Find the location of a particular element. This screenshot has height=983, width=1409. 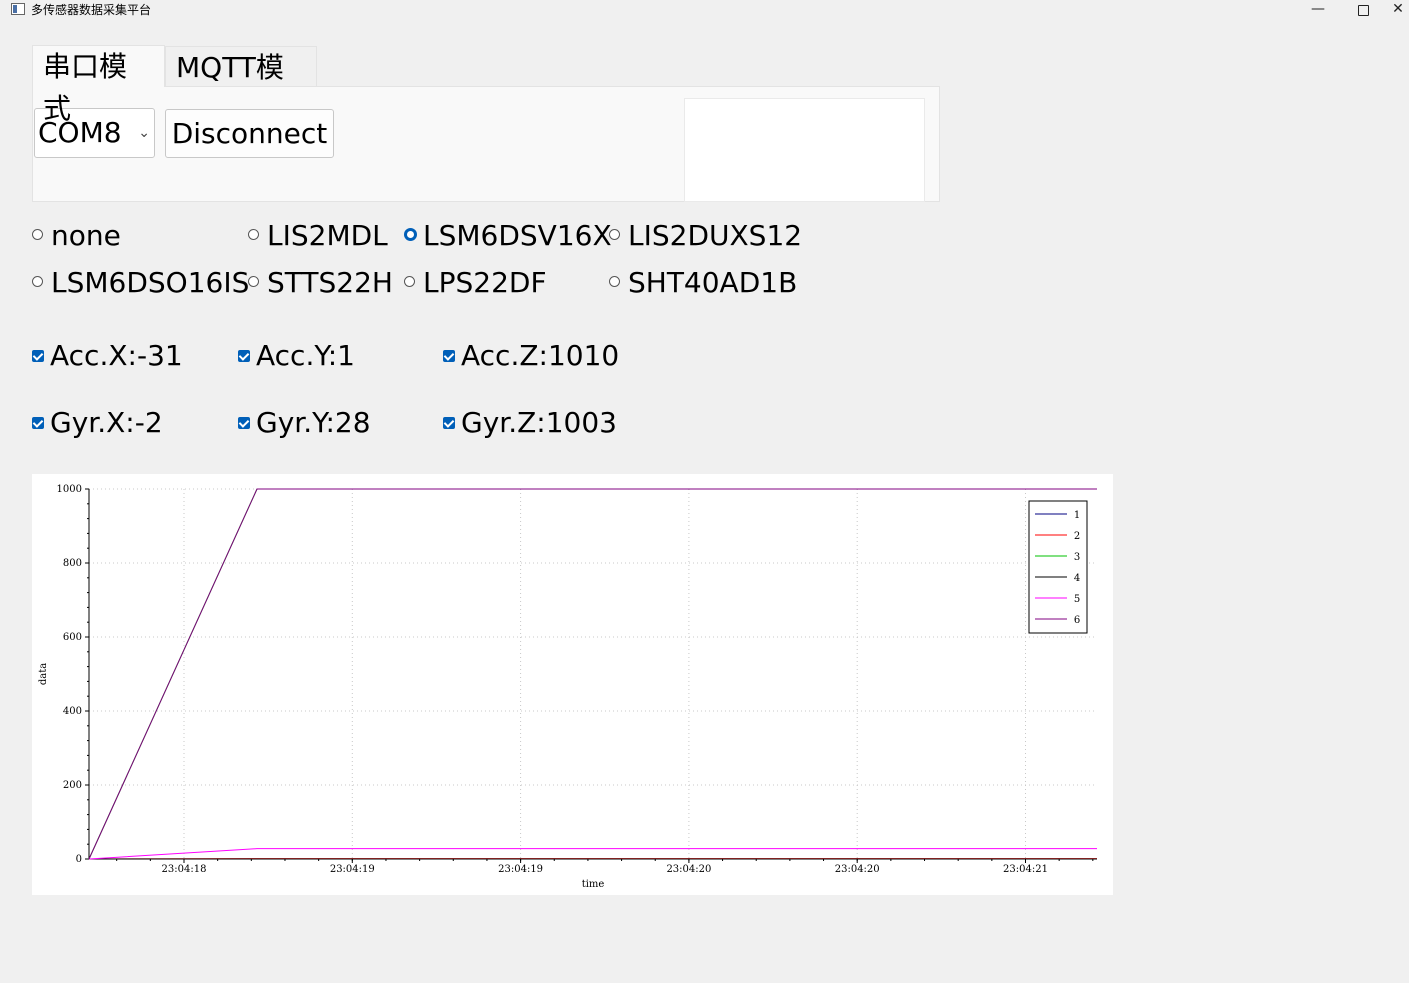

x-axis-title: time is located at coordinates (593, 884).